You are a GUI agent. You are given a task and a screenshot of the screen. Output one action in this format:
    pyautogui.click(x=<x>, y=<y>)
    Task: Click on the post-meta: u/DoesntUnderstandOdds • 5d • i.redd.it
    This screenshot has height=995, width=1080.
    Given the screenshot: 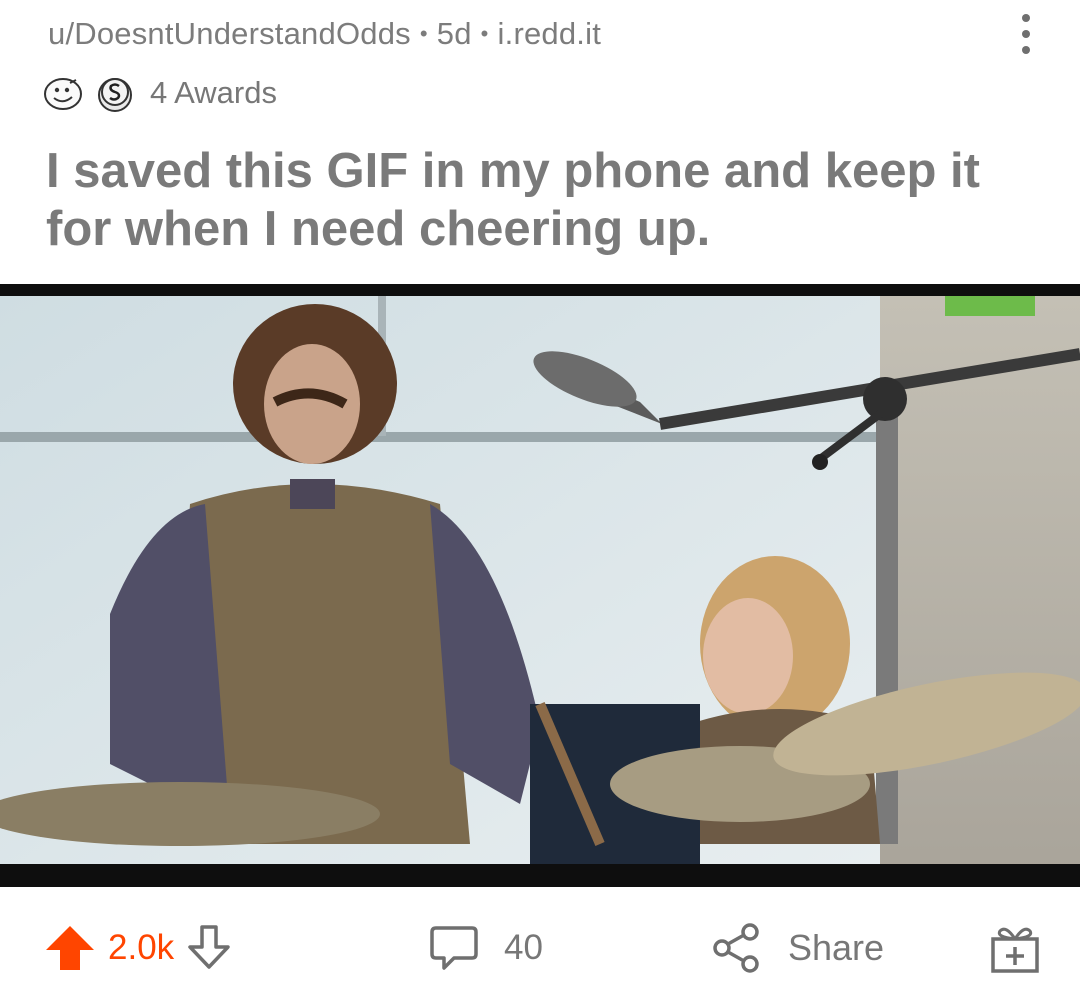 What is the action you would take?
    pyautogui.click(x=324, y=34)
    